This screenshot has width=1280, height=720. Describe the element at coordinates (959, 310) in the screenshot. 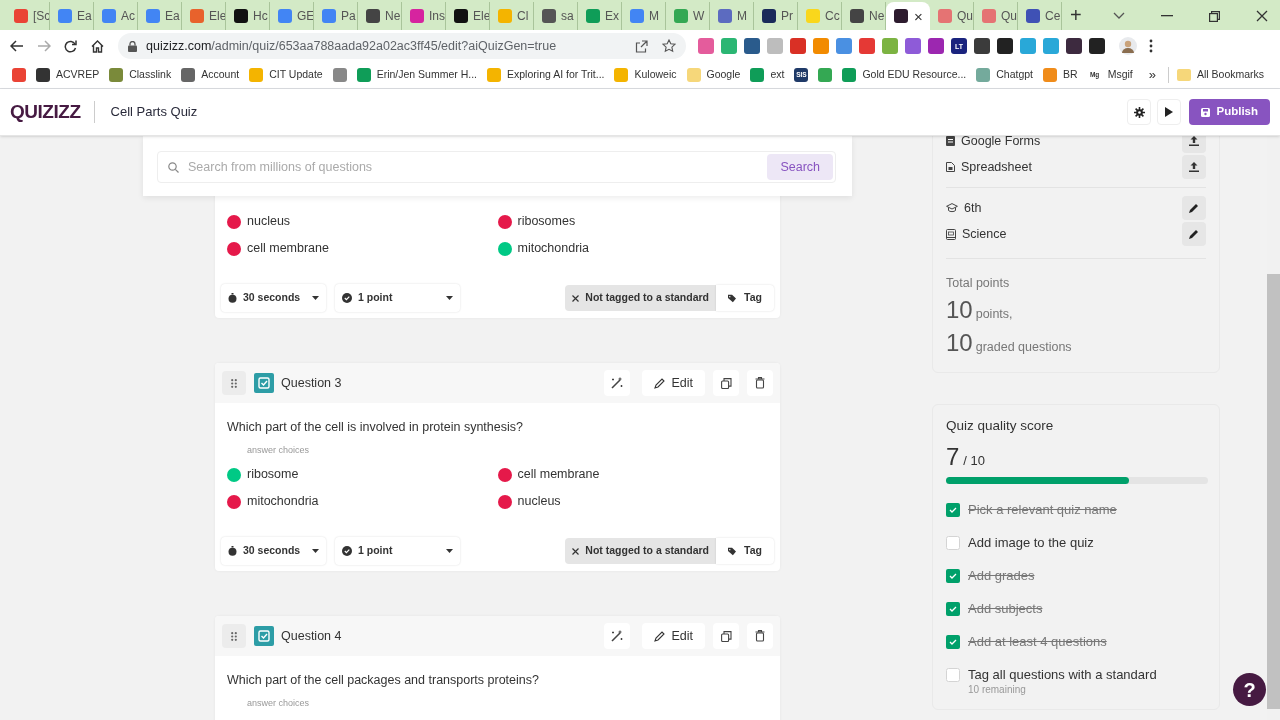

I see `points-count: 10` at that location.